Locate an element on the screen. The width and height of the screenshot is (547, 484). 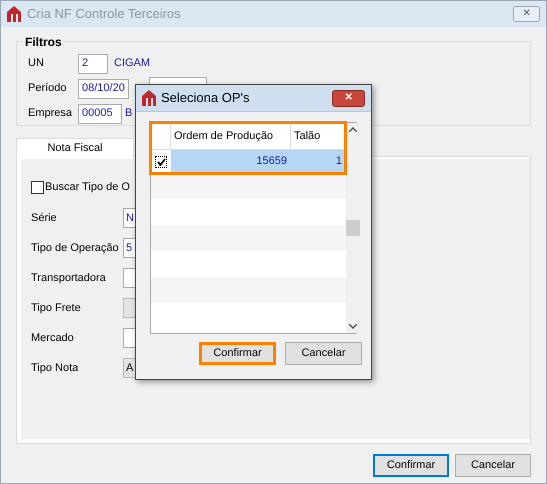
scrollbar is located at coordinates (353, 228).